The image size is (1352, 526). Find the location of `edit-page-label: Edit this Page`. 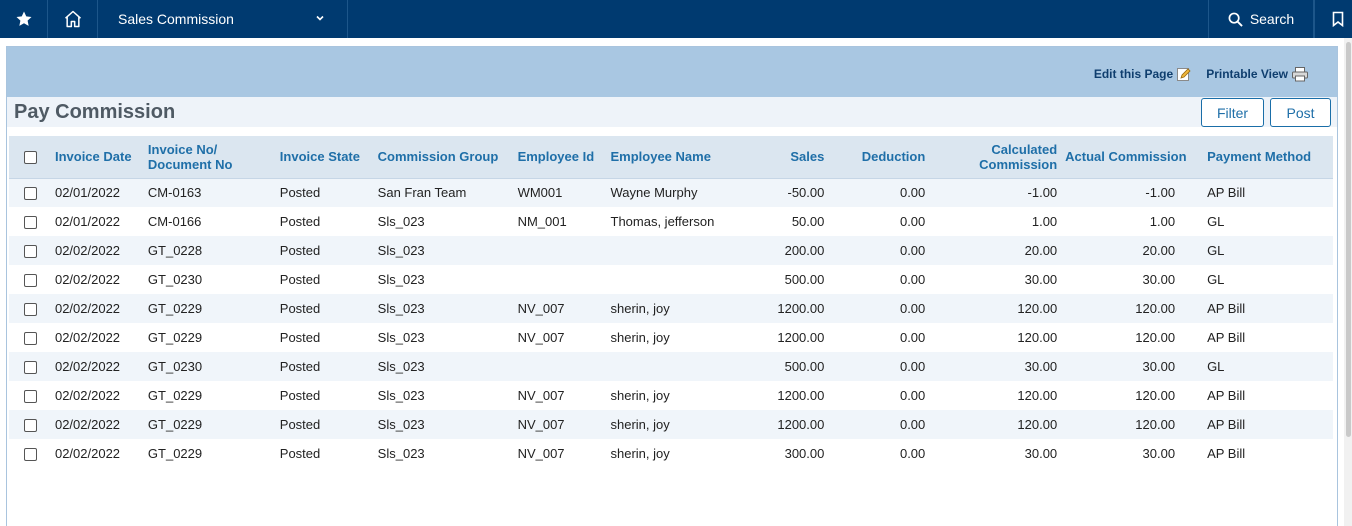

edit-page-label: Edit this Page is located at coordinates (1133, 74).